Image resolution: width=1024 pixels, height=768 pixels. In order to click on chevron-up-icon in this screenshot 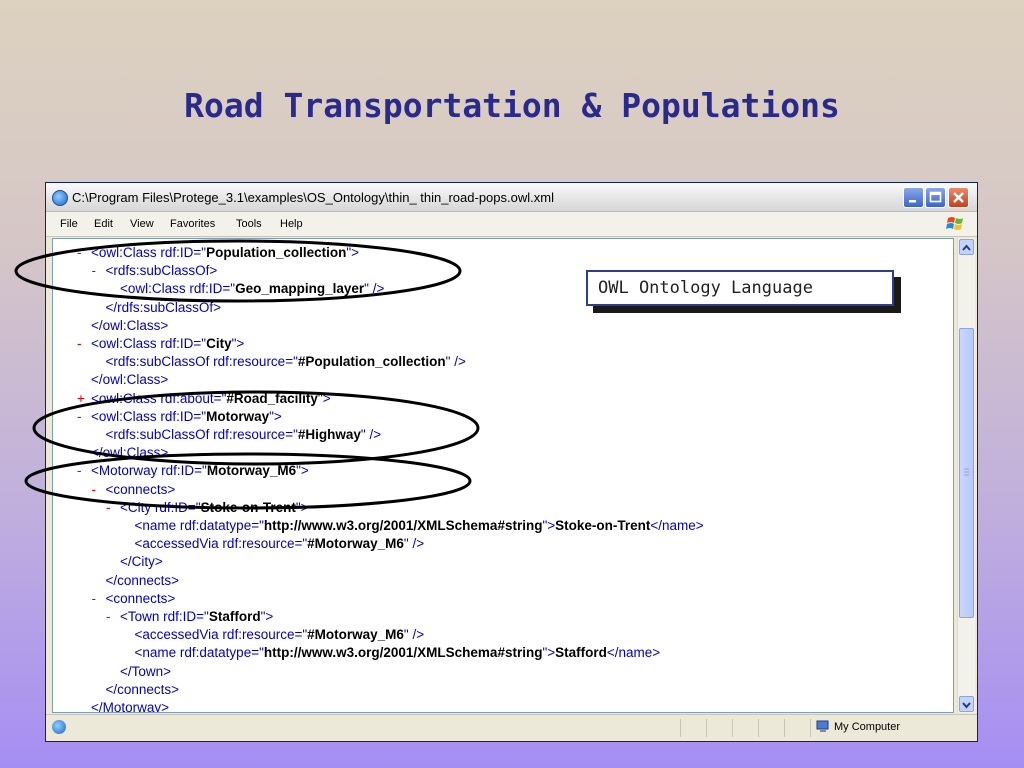, I will do `click(966, 247)`.